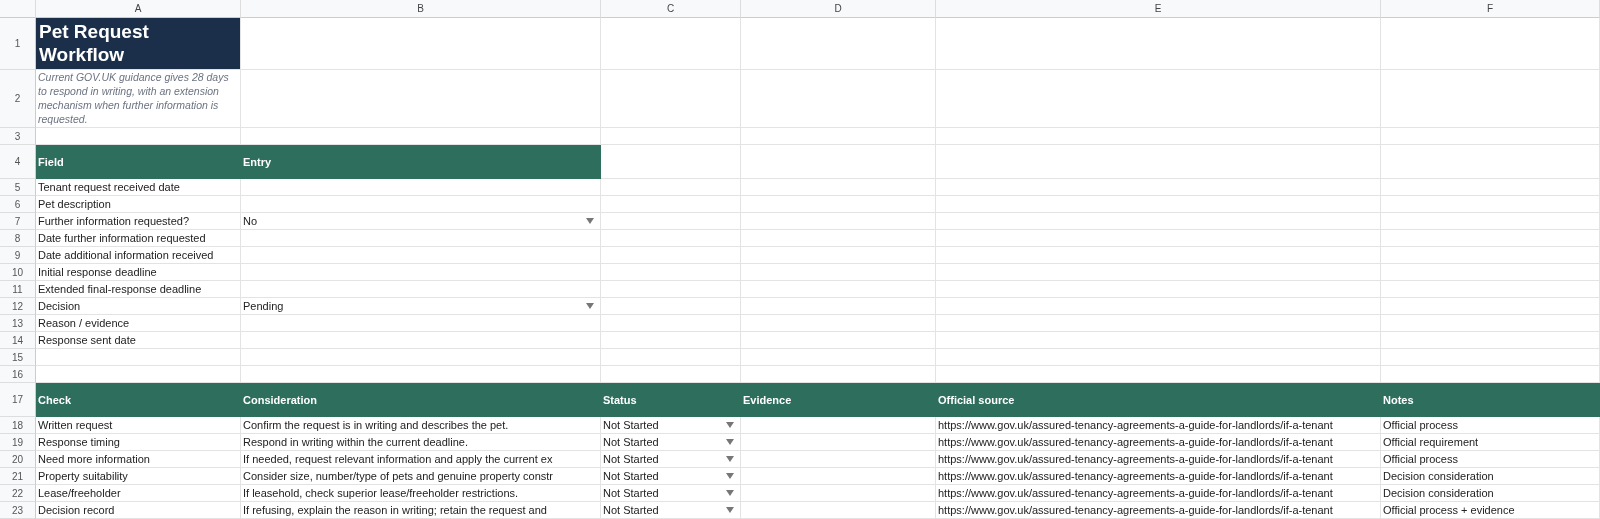 Image resolution: width=1600 pixels, height=519 pixels. I want to click on row-header: 16, so click(18, 374).